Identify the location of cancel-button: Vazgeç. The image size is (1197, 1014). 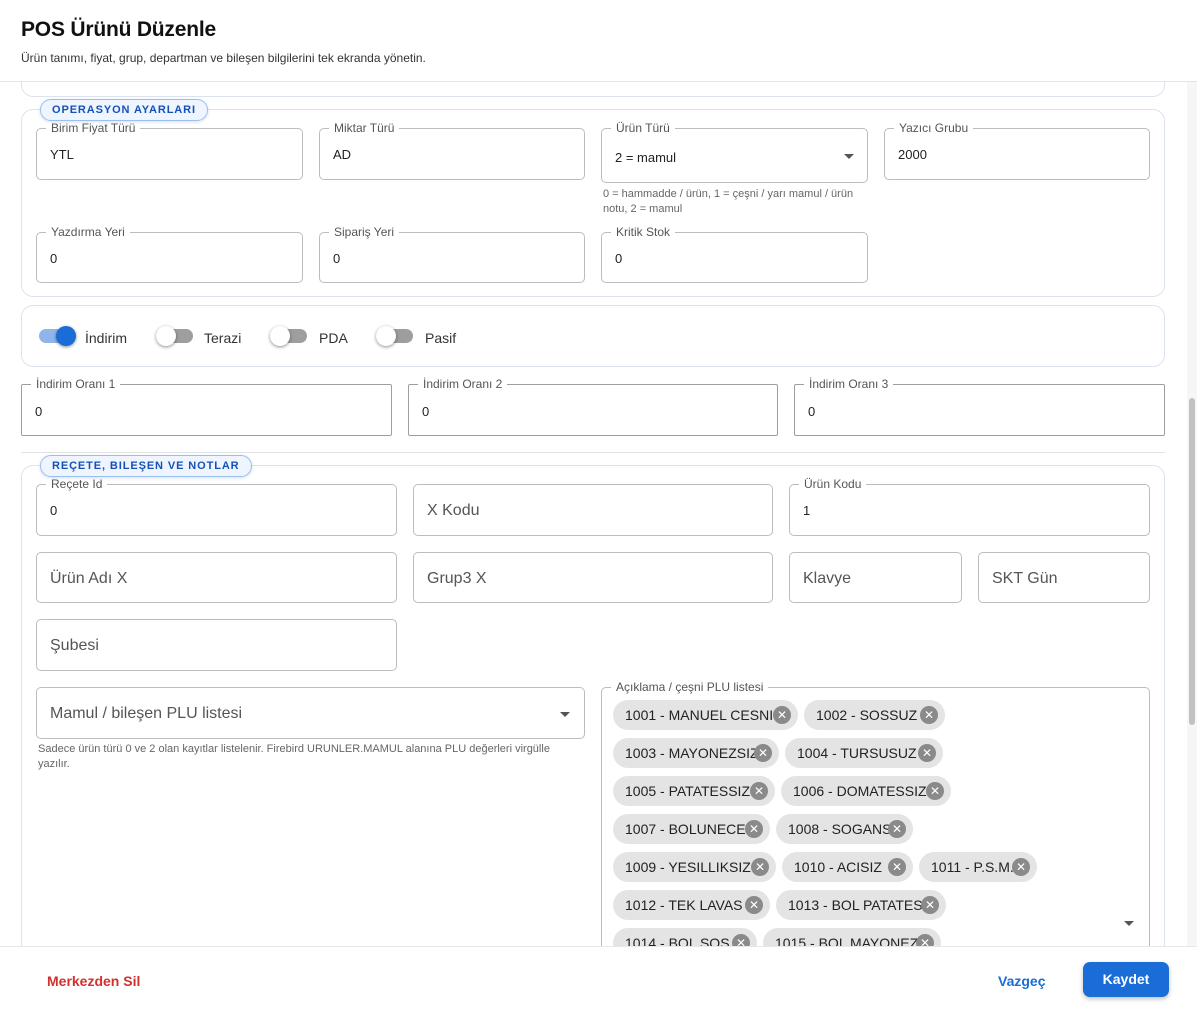
(1021, 981).